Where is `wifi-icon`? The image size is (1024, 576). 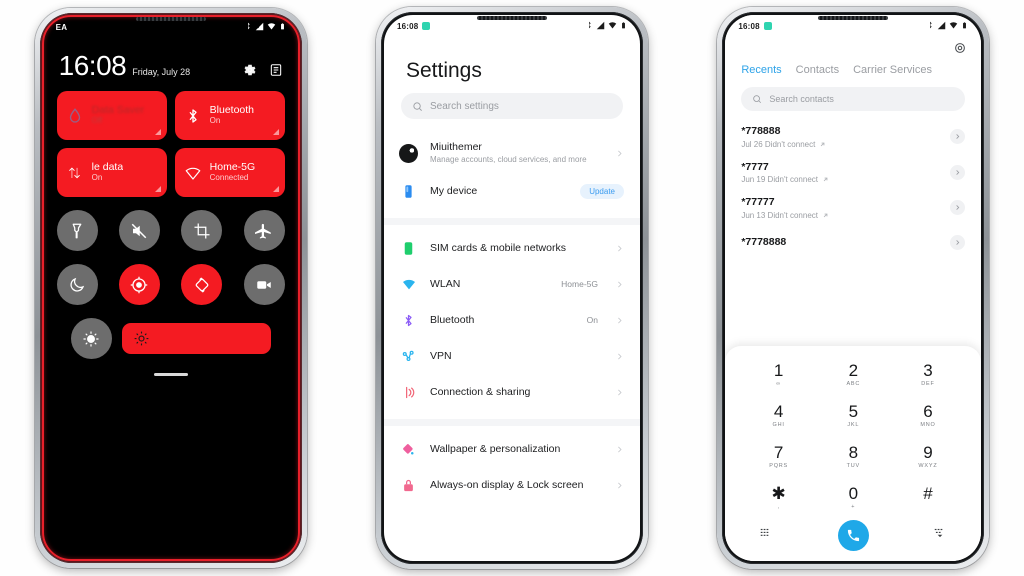 wifi-icon is located at coordinates (953, 26).